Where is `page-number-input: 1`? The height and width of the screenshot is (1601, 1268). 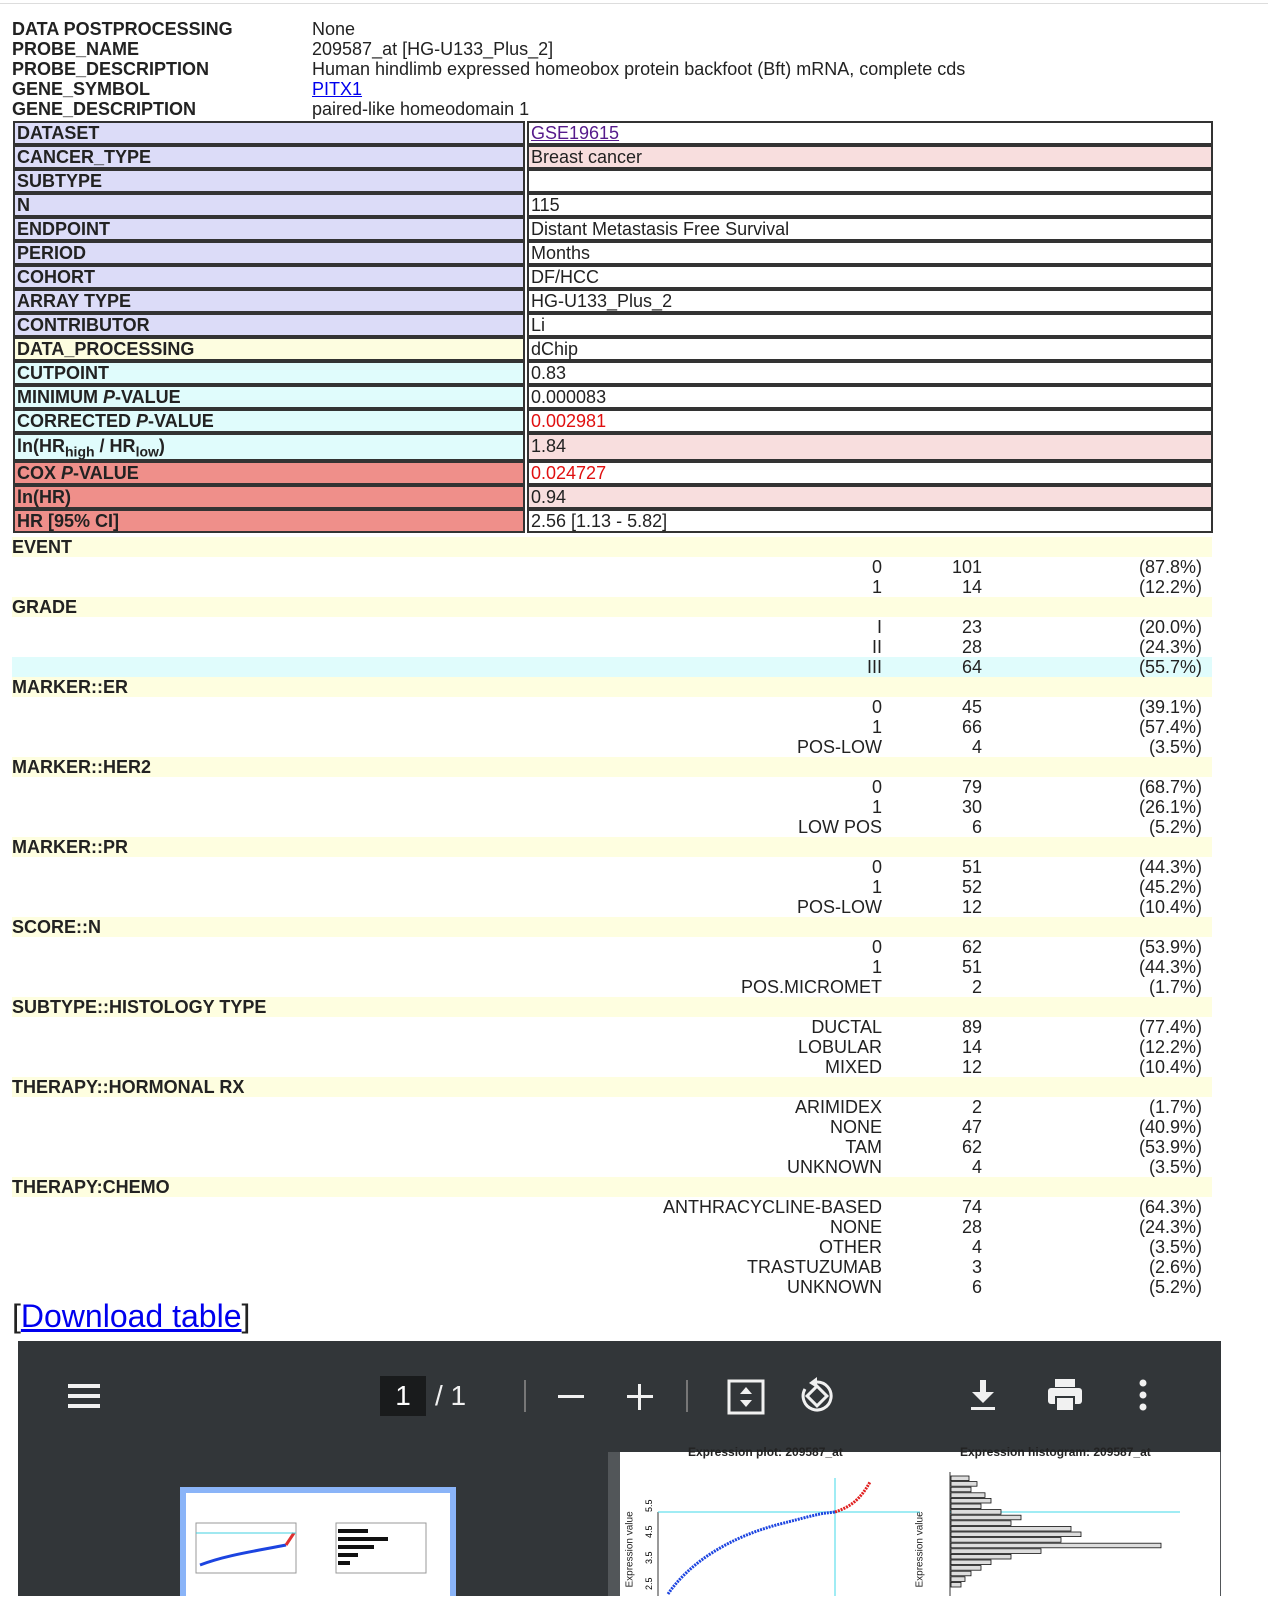
page-number-input: 1 is located at coordinates (403, 1396).